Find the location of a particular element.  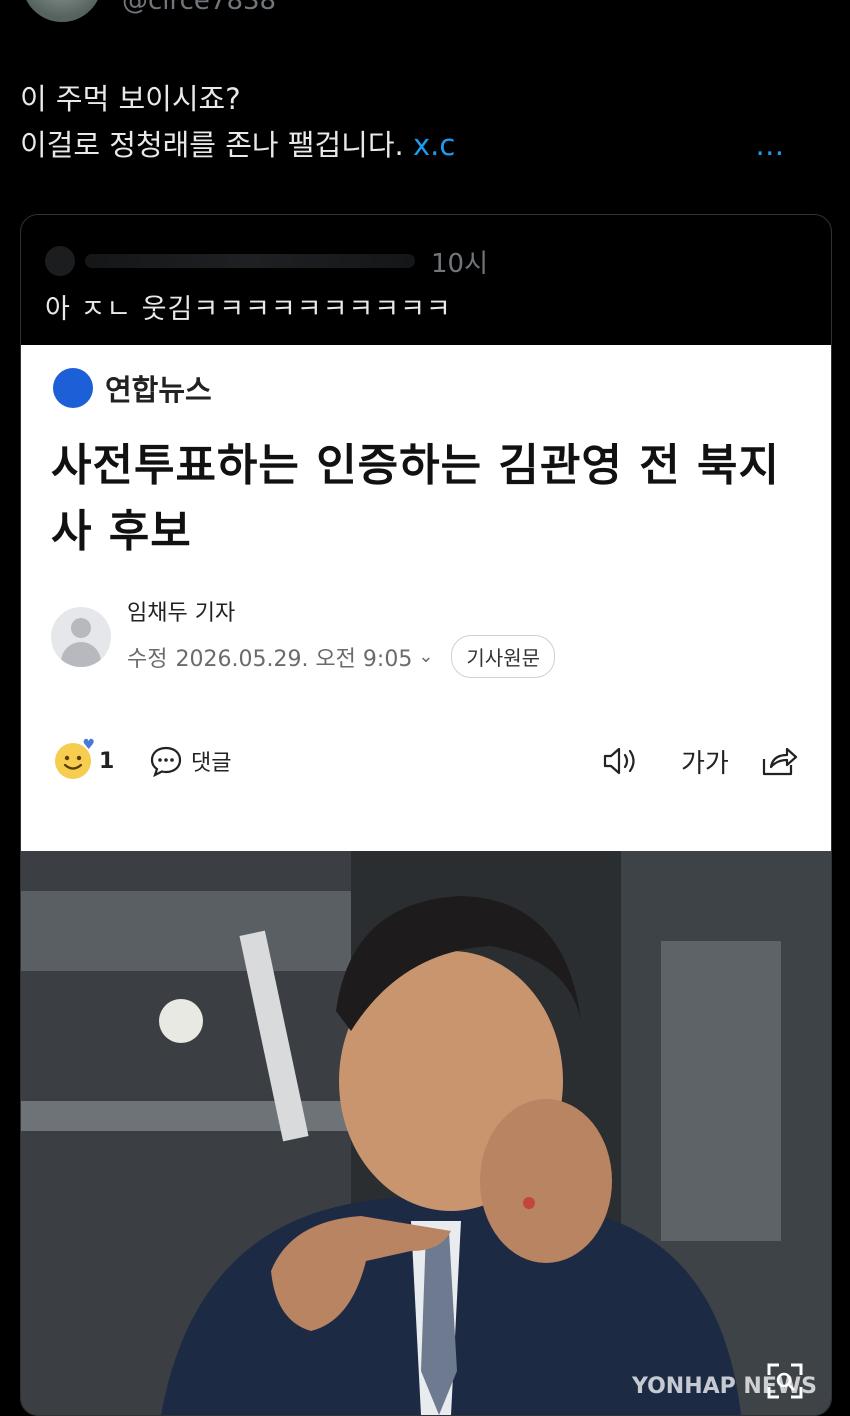

tweet-line-1: 이 주먹 보이시죠? is located at coordinates (130, 99).